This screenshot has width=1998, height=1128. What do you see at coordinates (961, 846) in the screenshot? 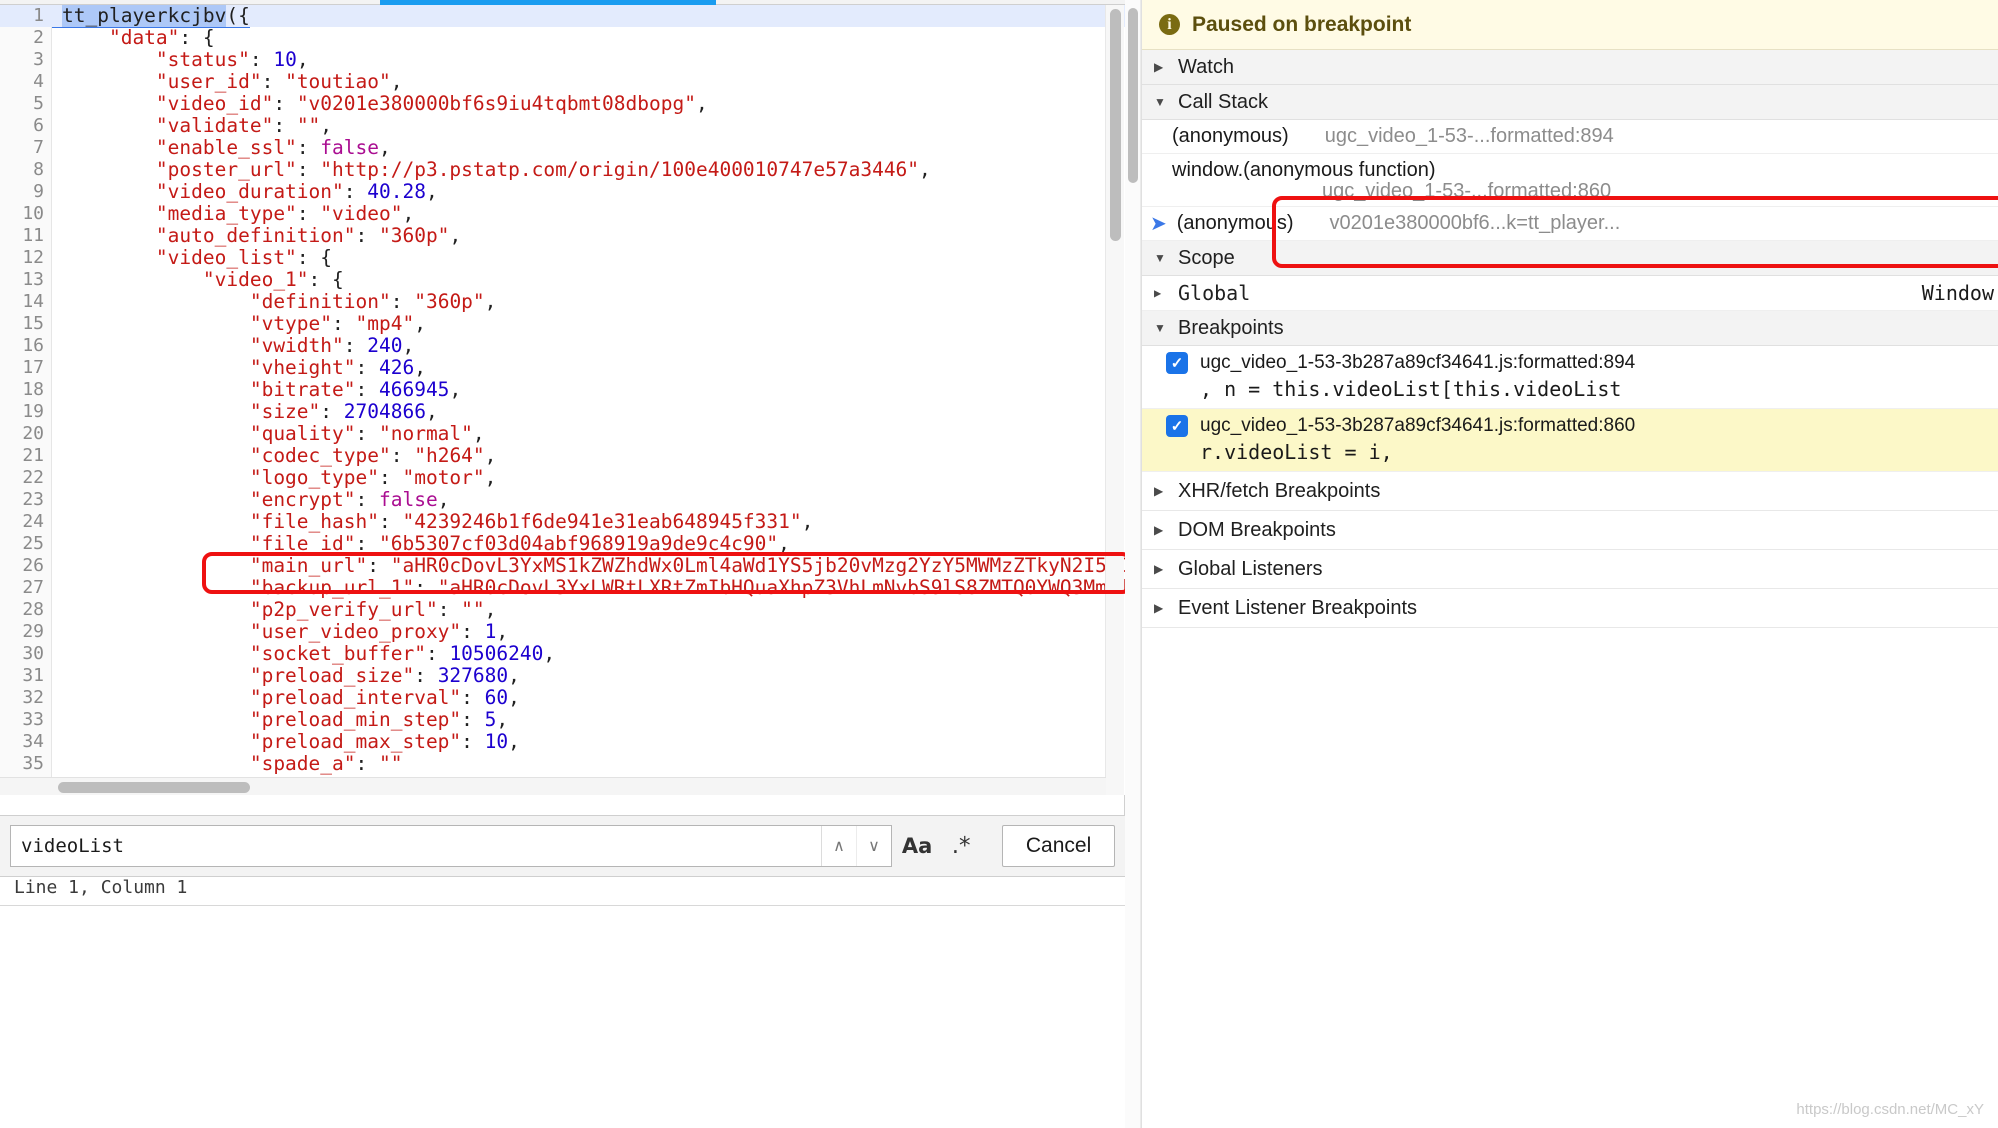
I see `regex-button: .*` at bounding box center [961, 846].